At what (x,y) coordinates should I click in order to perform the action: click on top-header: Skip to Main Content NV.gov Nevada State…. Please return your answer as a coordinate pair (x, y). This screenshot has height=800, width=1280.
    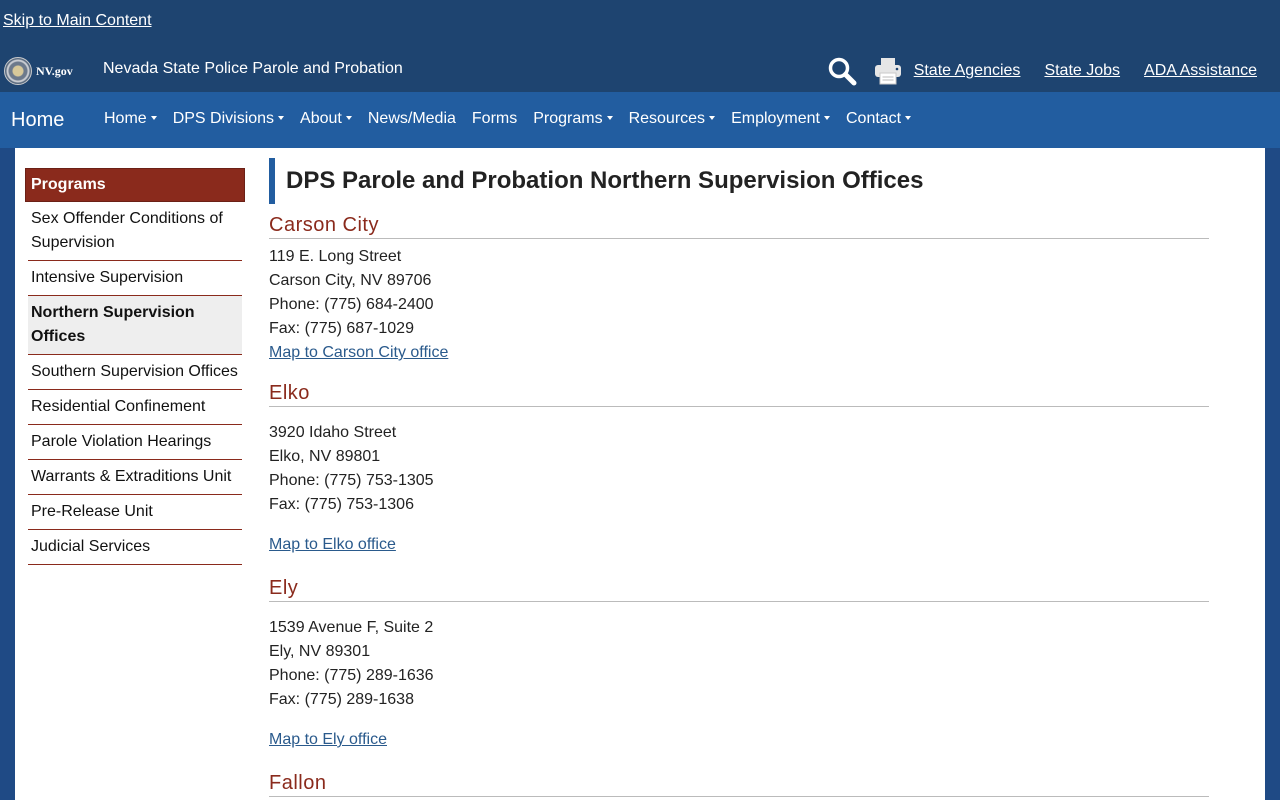
    Looking at the image, I should click on (640, 46).